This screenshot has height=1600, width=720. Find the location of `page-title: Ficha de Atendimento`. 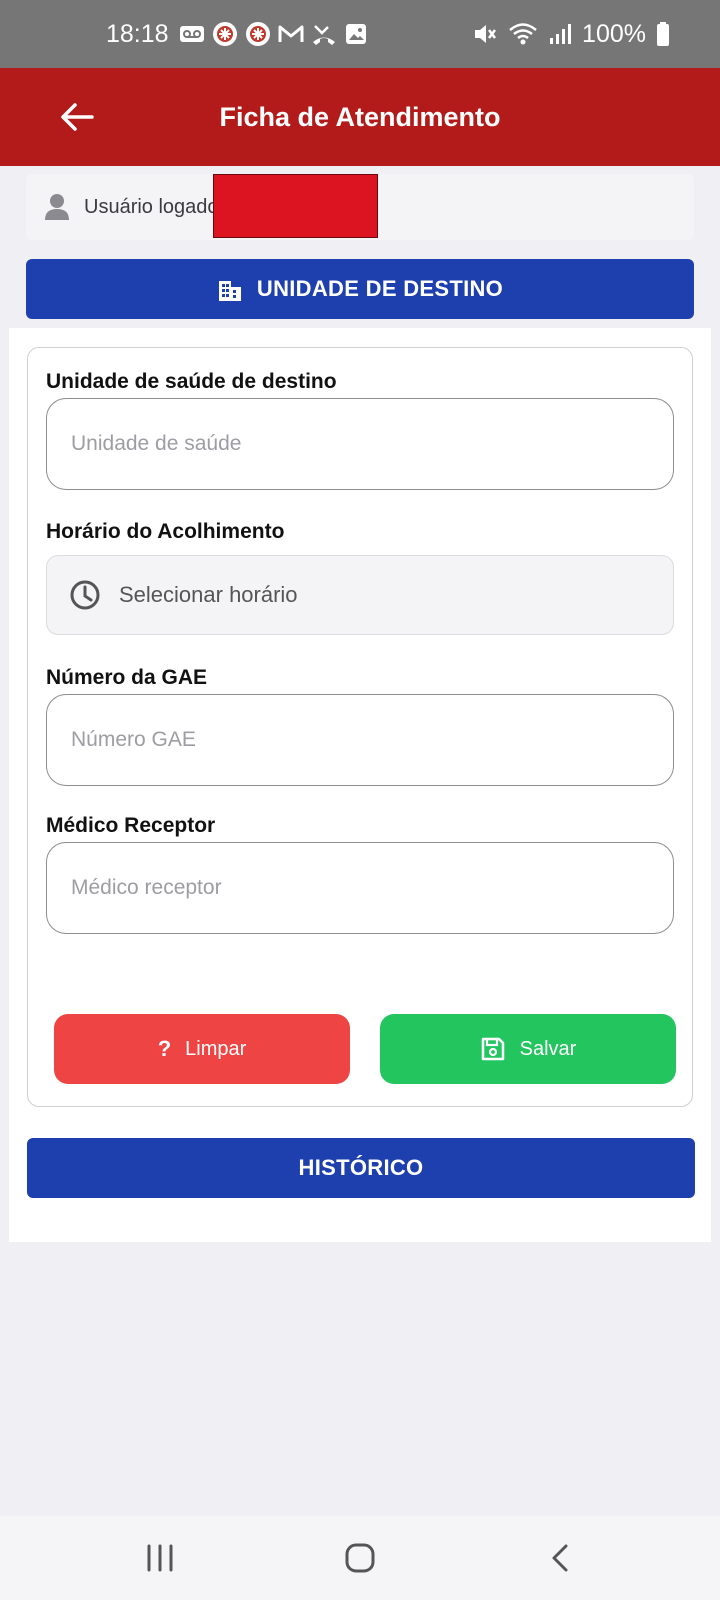

page-title: Ficha de Atendimento is located at coordinates (360, 116).